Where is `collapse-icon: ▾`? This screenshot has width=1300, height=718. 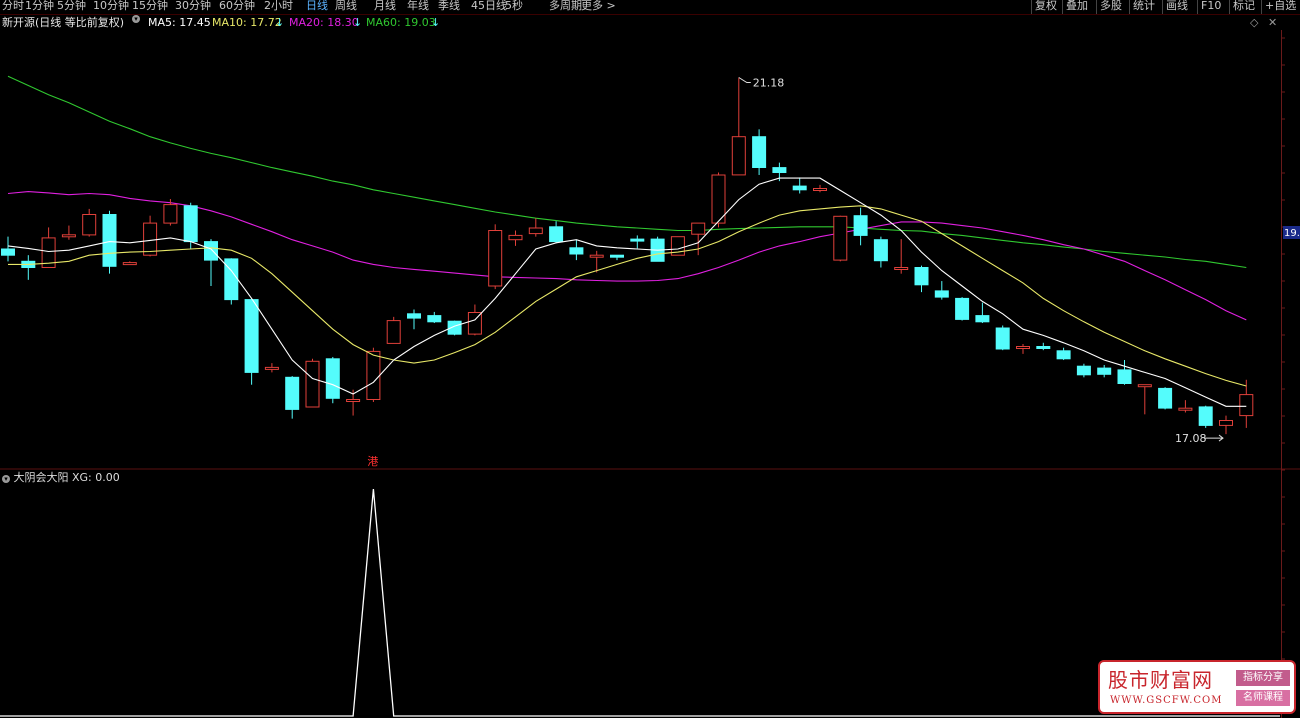 collapse-icon: ▾ is located at coordinates (6, 479).